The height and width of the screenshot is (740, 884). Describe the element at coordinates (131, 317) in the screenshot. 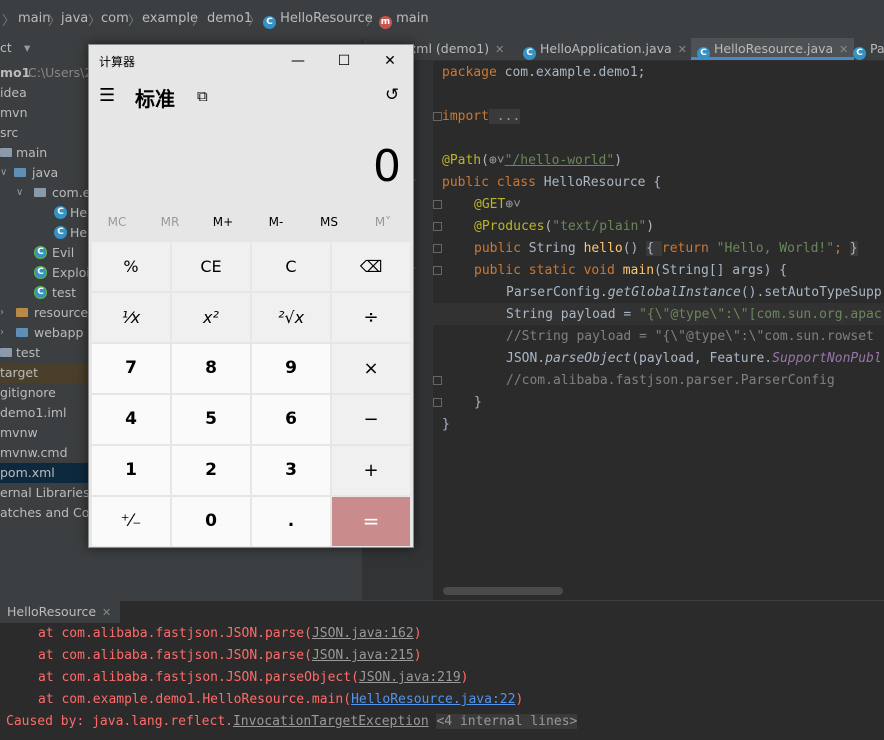

I see `reciprocal-button: ¹⁄x` at that location.